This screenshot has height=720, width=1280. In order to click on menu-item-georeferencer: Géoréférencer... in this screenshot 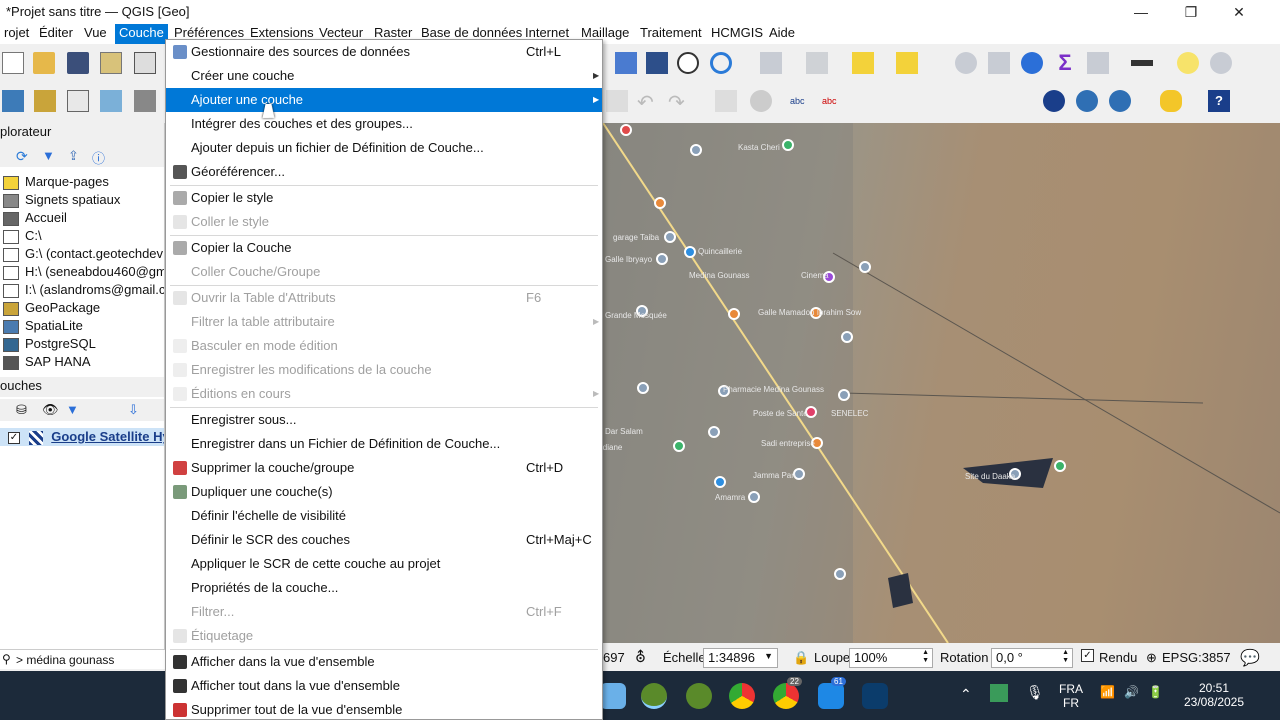, I will do `click(384, 172)`.